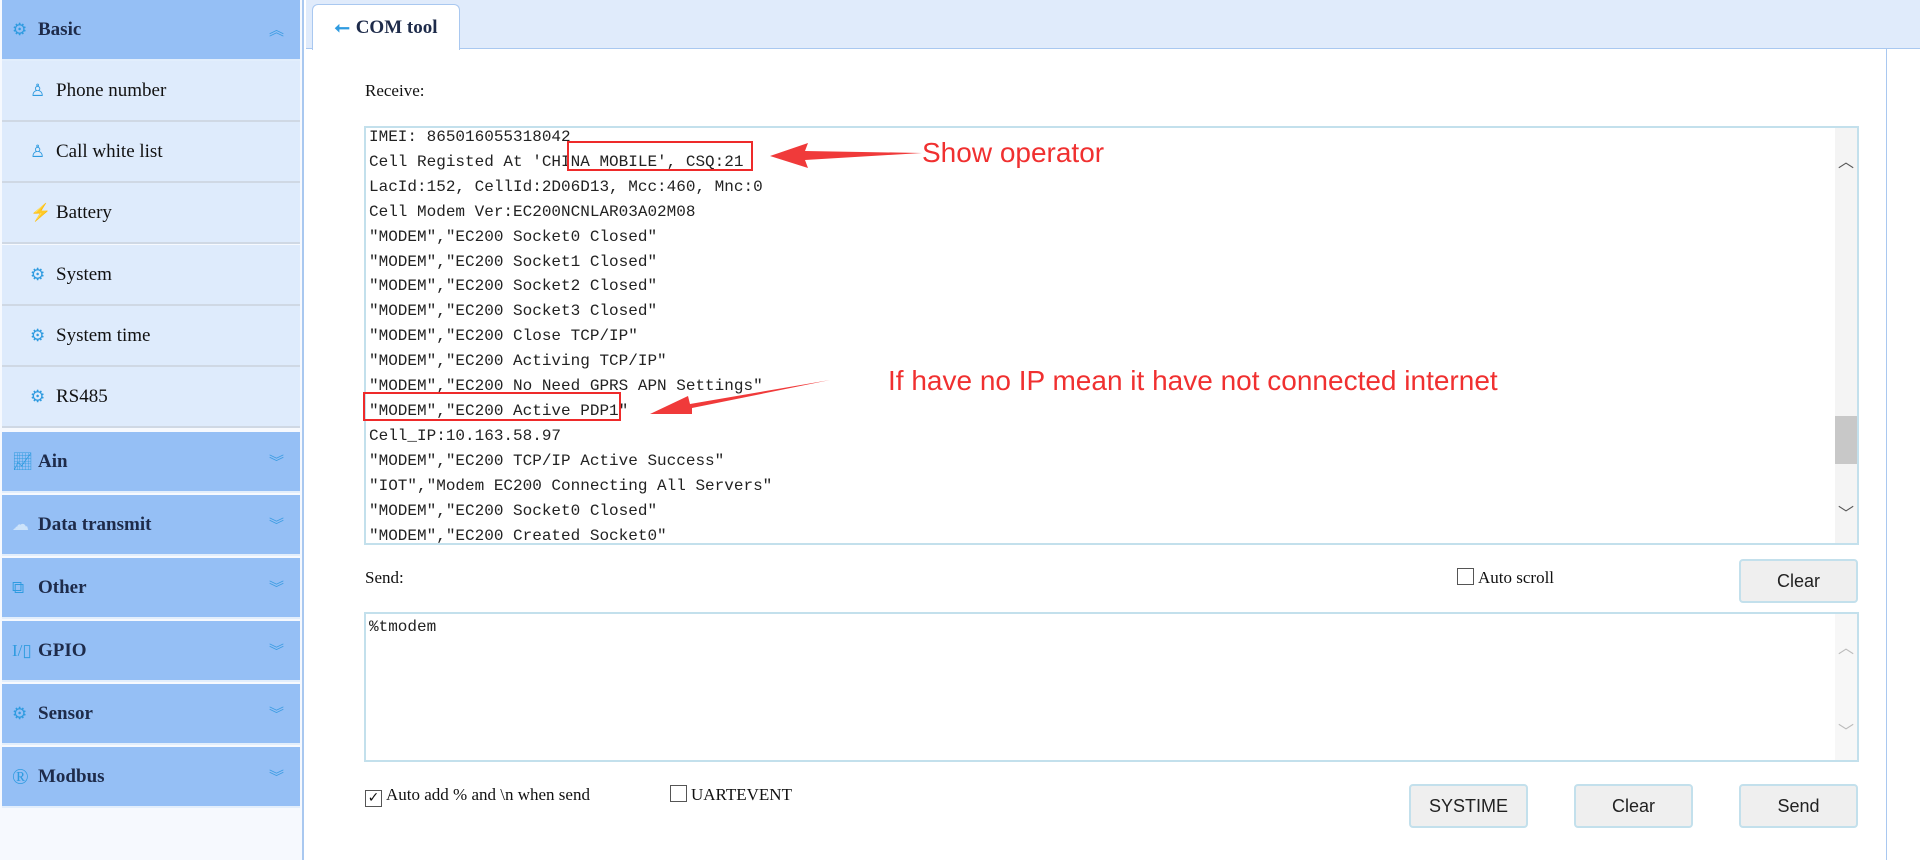 Image resolution: width=1920 pixels, height=860 pixels. Describe the element at coordinates (1846, 646) in the screenshot. I see `scroll-up-icon: ︿` at that location.